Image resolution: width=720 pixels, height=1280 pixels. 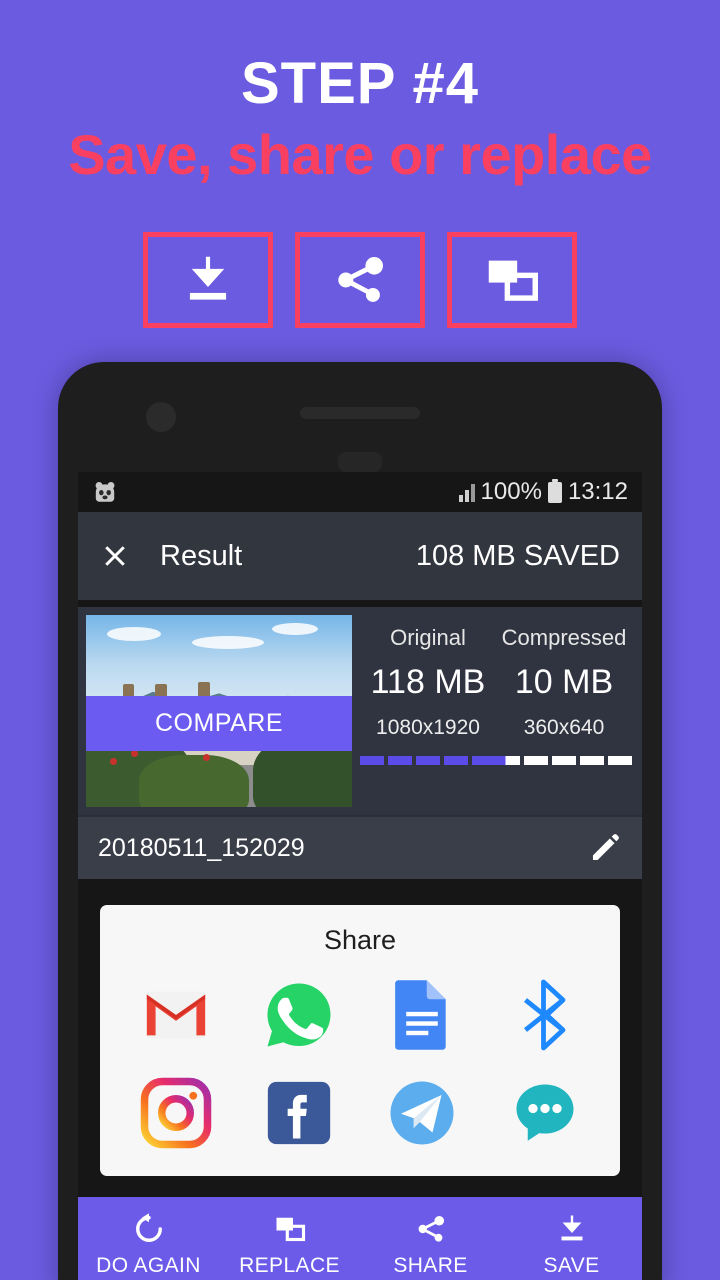 I want to click on bottom-item-label: REPLACE, so click(x=289, y=1265).